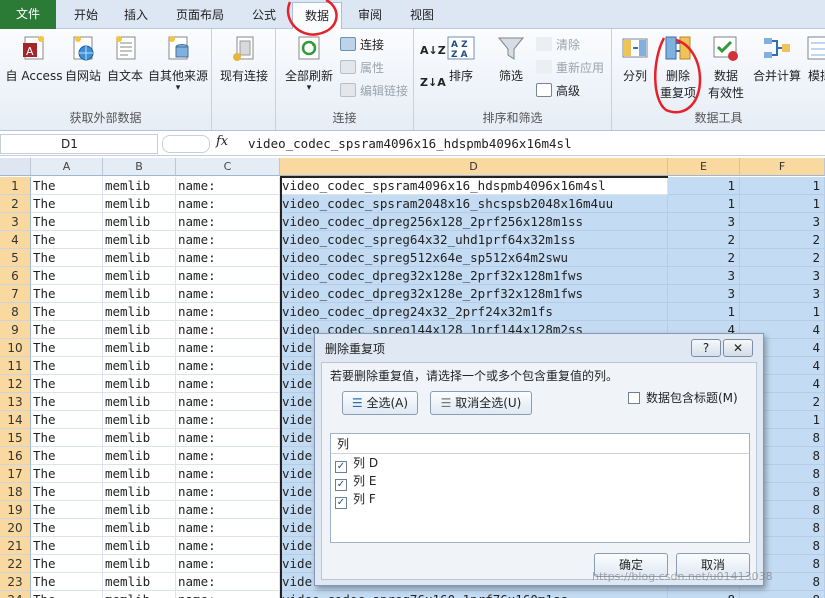 The height and width of the screenshot is (598, 825). What do you see at coordinates (558, 45) in the screenshot?
I see `clear-filter-button: 清除` at bounding box center [558, 45].